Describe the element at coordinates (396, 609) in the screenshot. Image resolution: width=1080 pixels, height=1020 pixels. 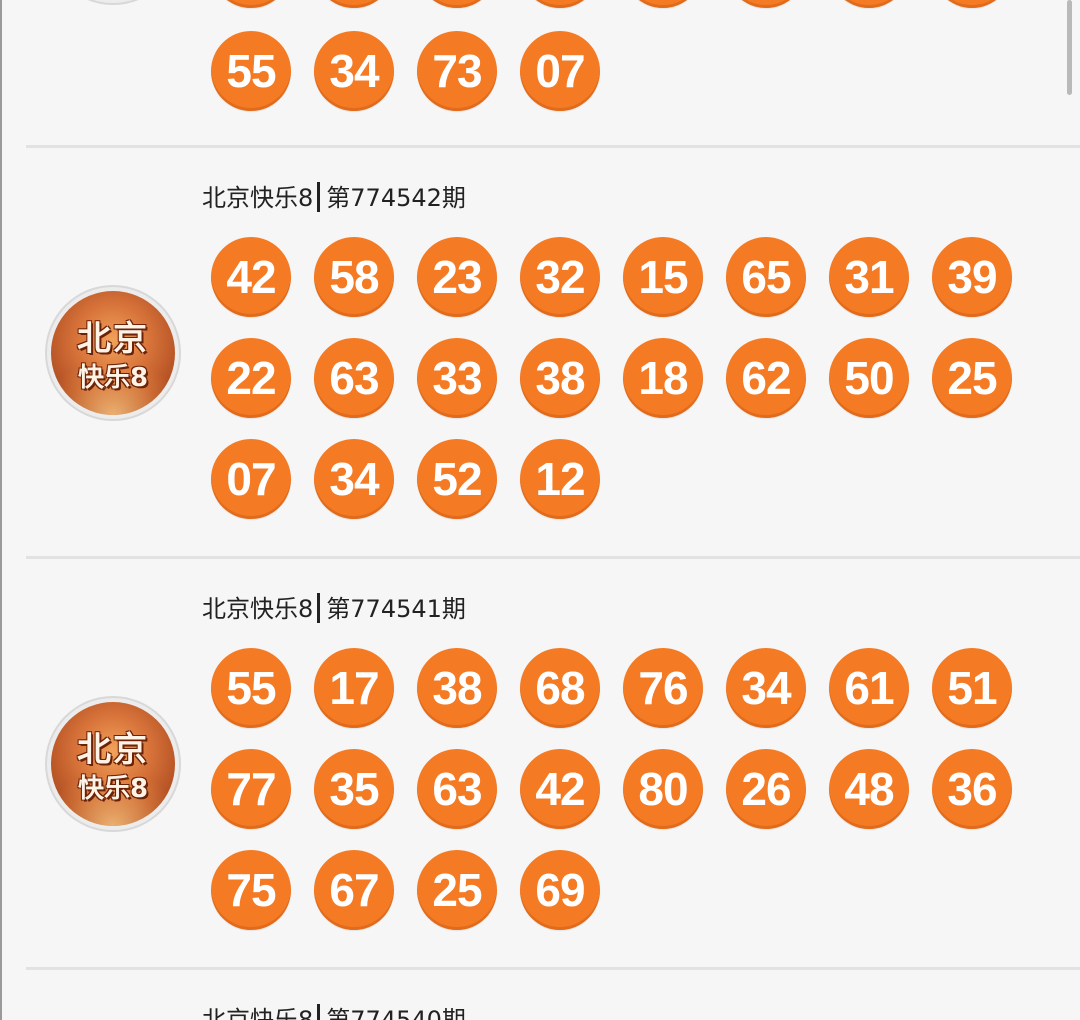
I see `draw-period: 第774541期` at that location.